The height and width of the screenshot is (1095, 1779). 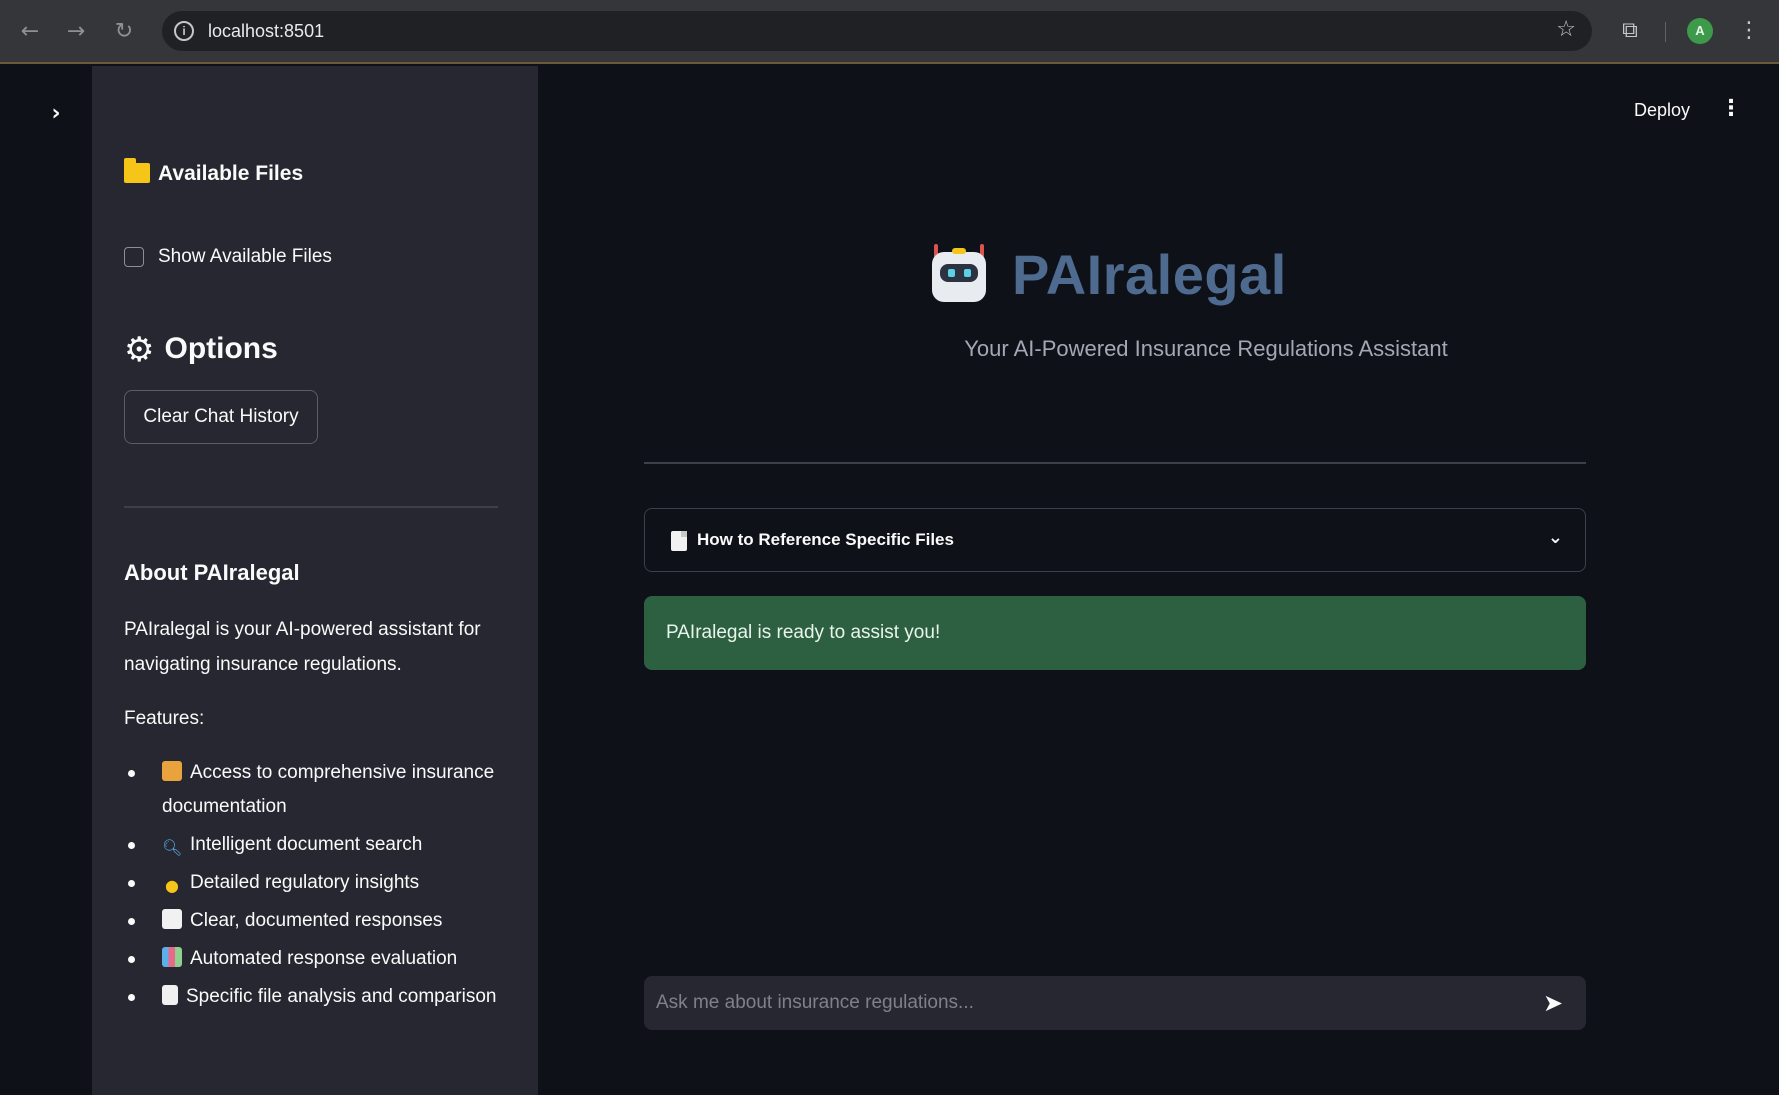 I want to click on feature-text: Specific file analysis and comparison, so click(x=341, y=996).